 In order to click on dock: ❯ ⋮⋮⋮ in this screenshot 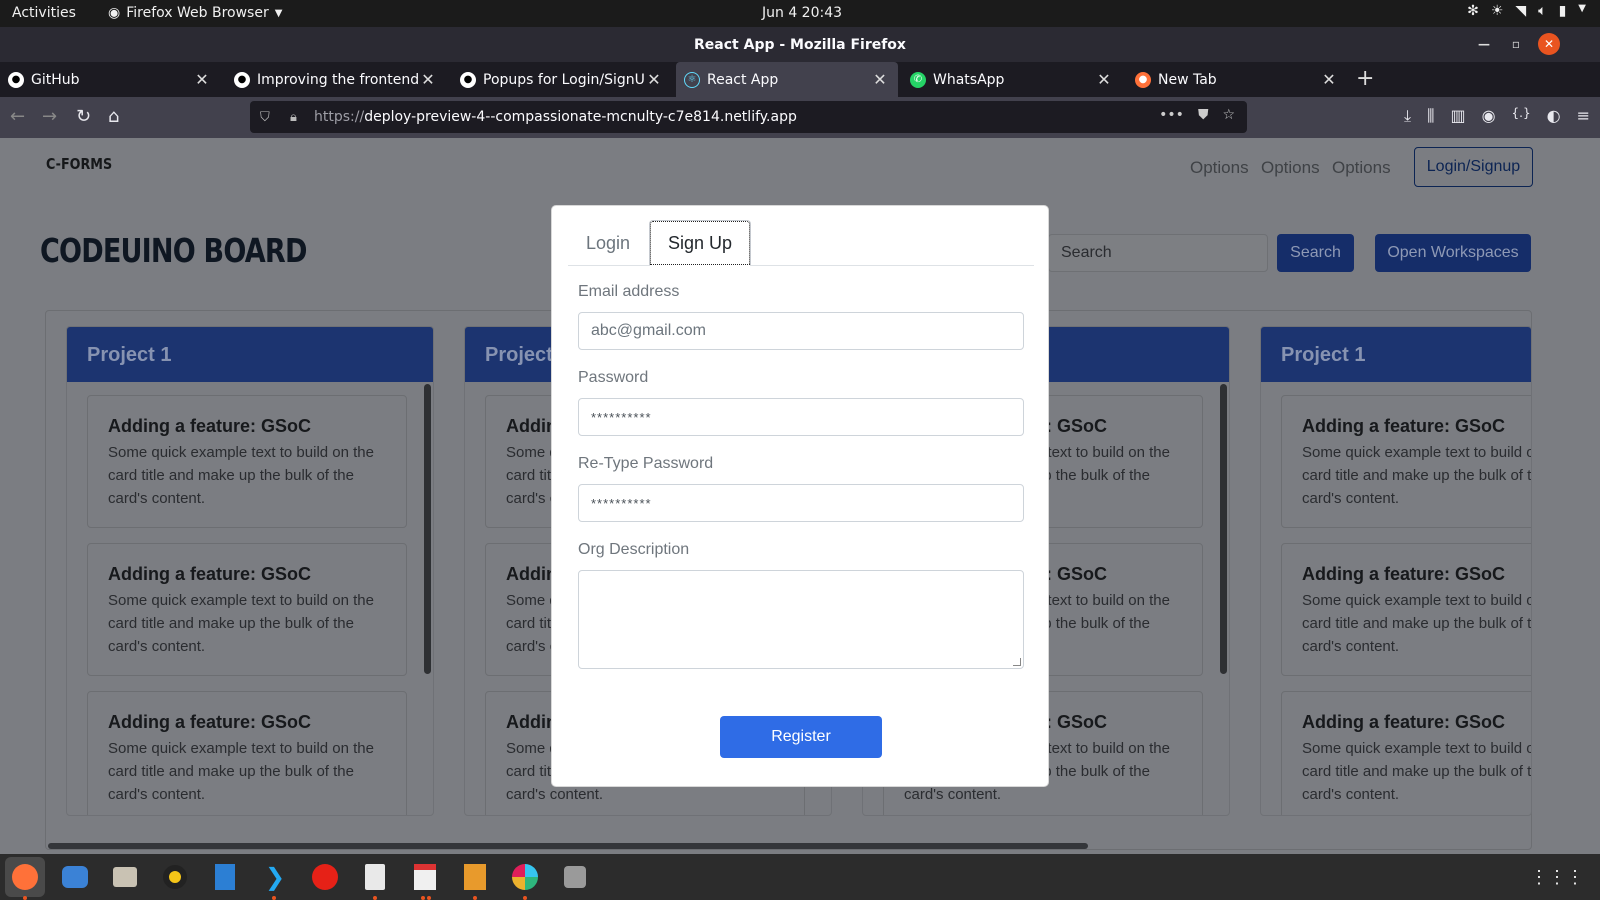, I will do `click(800, 877)`.